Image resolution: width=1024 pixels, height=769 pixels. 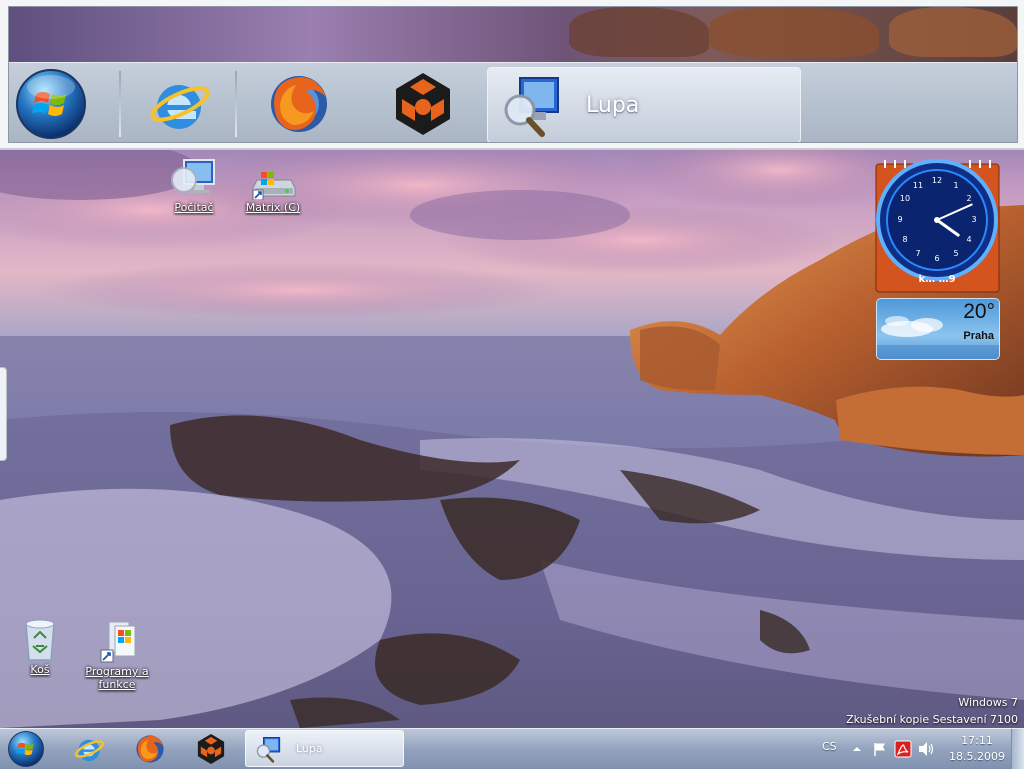 I want to click on watermark-line1: Windows 7, so click(x=988, y=702).